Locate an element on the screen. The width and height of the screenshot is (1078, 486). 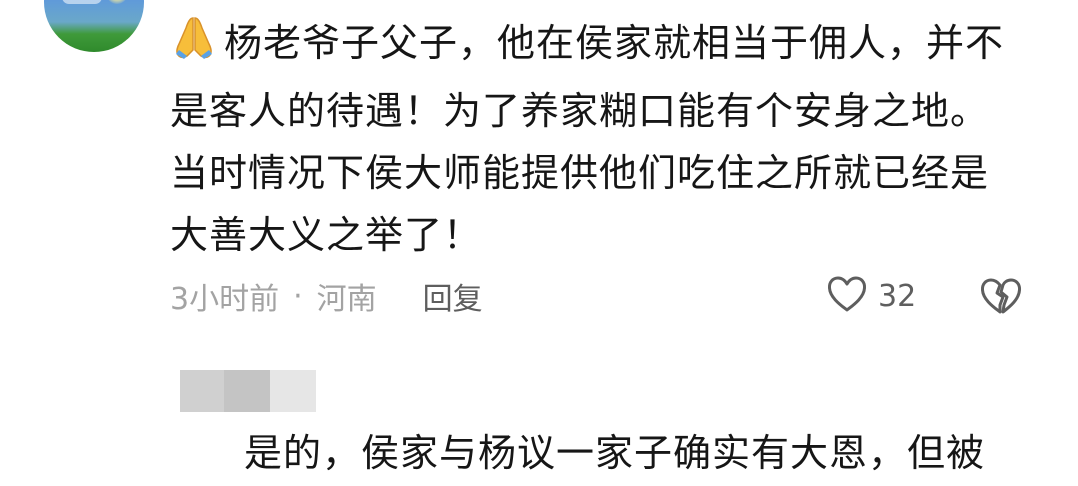
comment-time: 3小时前 is located at coordinates (225, 299).